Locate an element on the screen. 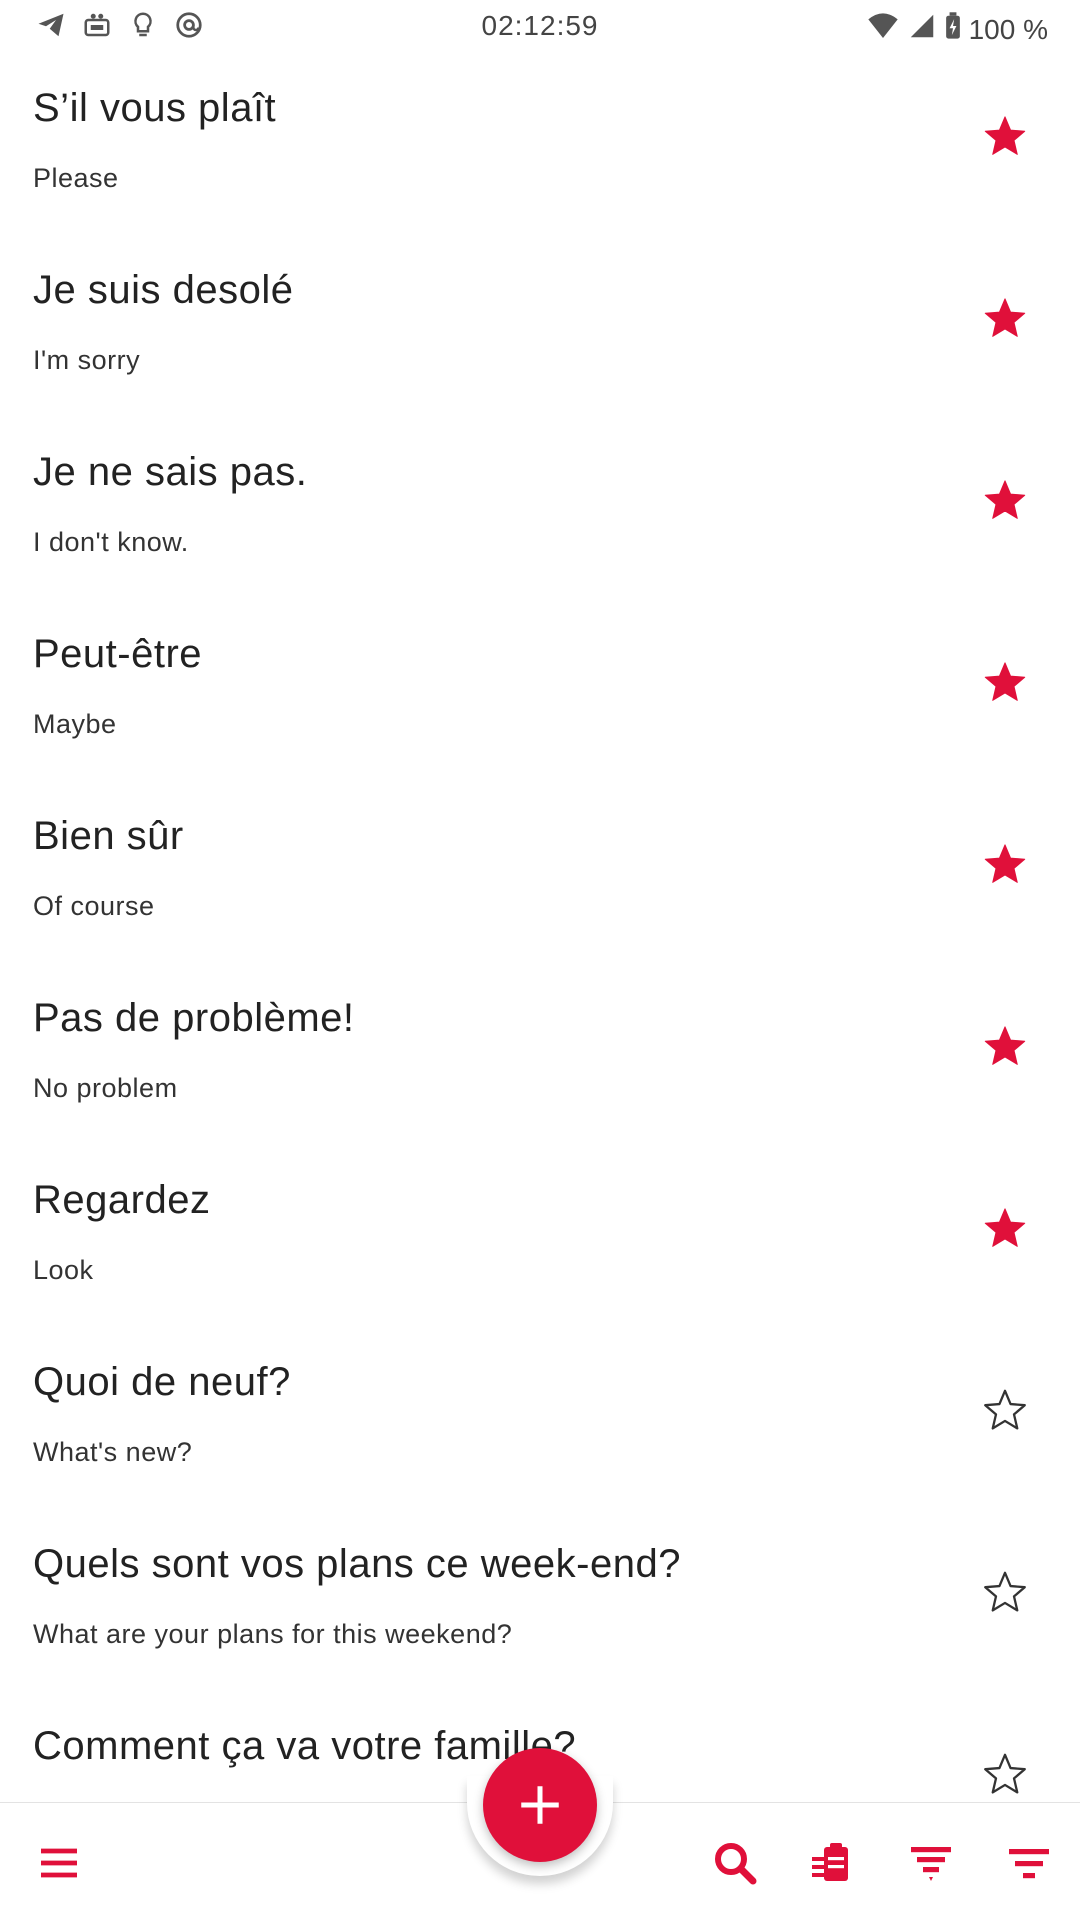  phrase-translation: Look is located at coordinates (63, 1270).